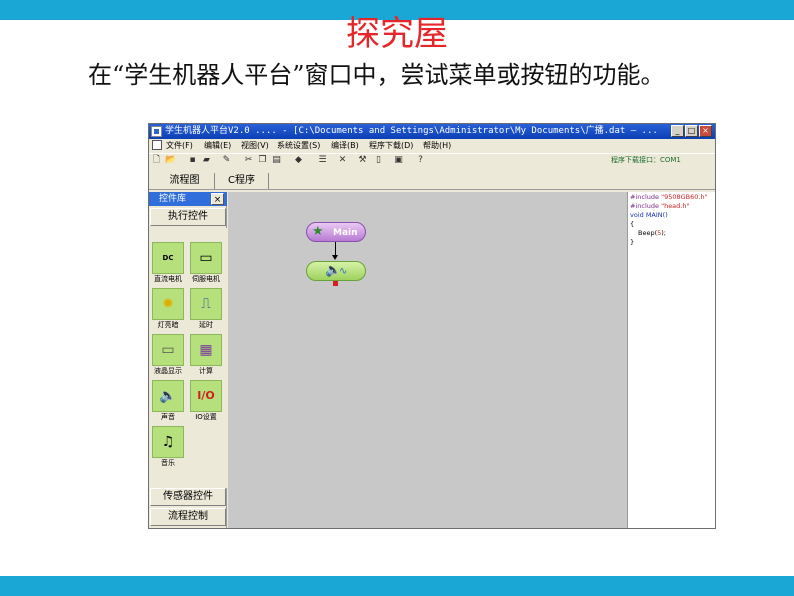 The height and width of the screenshot is (596, 794). I want to click on palette-item-lcd: ▭ 液晶显示, so click(168, 356).